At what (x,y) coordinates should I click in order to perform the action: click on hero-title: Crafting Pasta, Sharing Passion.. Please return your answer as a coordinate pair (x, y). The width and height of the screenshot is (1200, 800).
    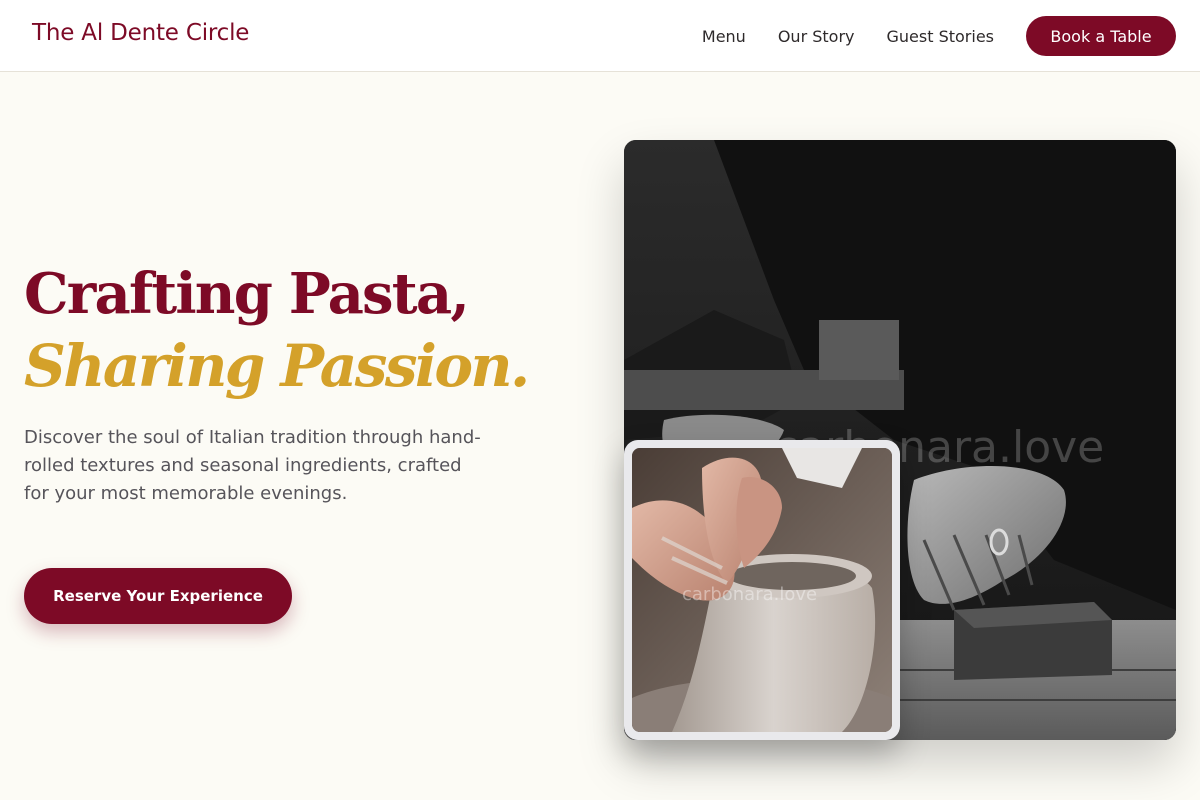
    Looking at the image, I should click on (277, 330).